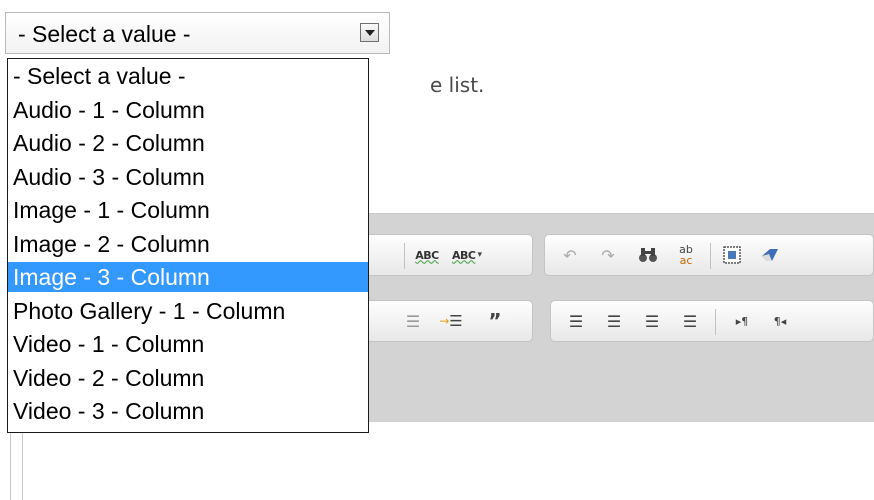 The height and width of the screenshot is (500, 874). I want to click on select-all-icon, so click(732, 255).